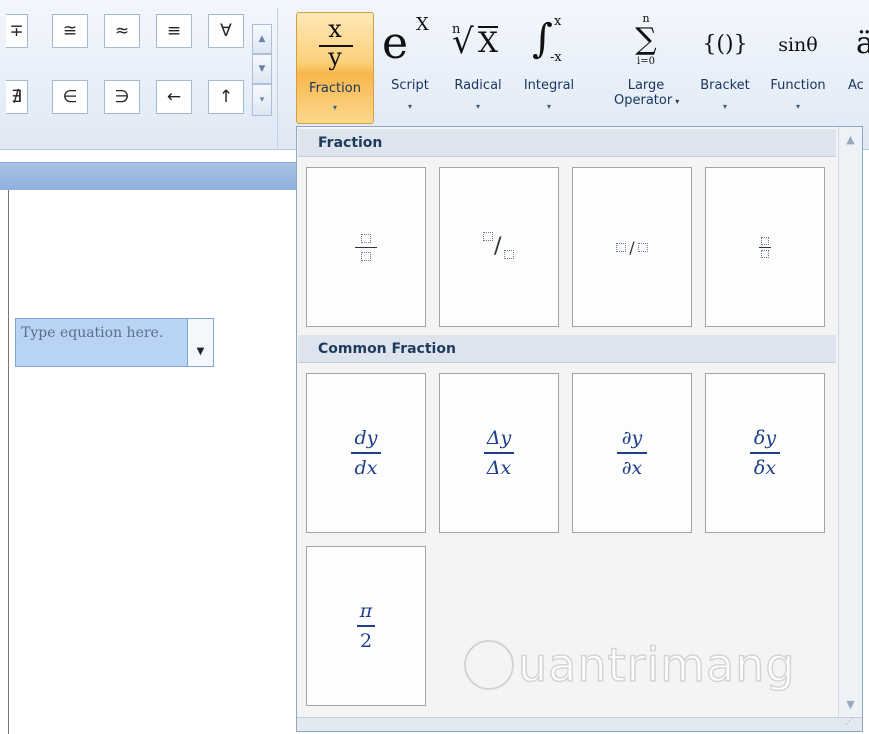 This screenshot has height=734, width=869. I want to click on small-fraction-icon, so click(765, 247).